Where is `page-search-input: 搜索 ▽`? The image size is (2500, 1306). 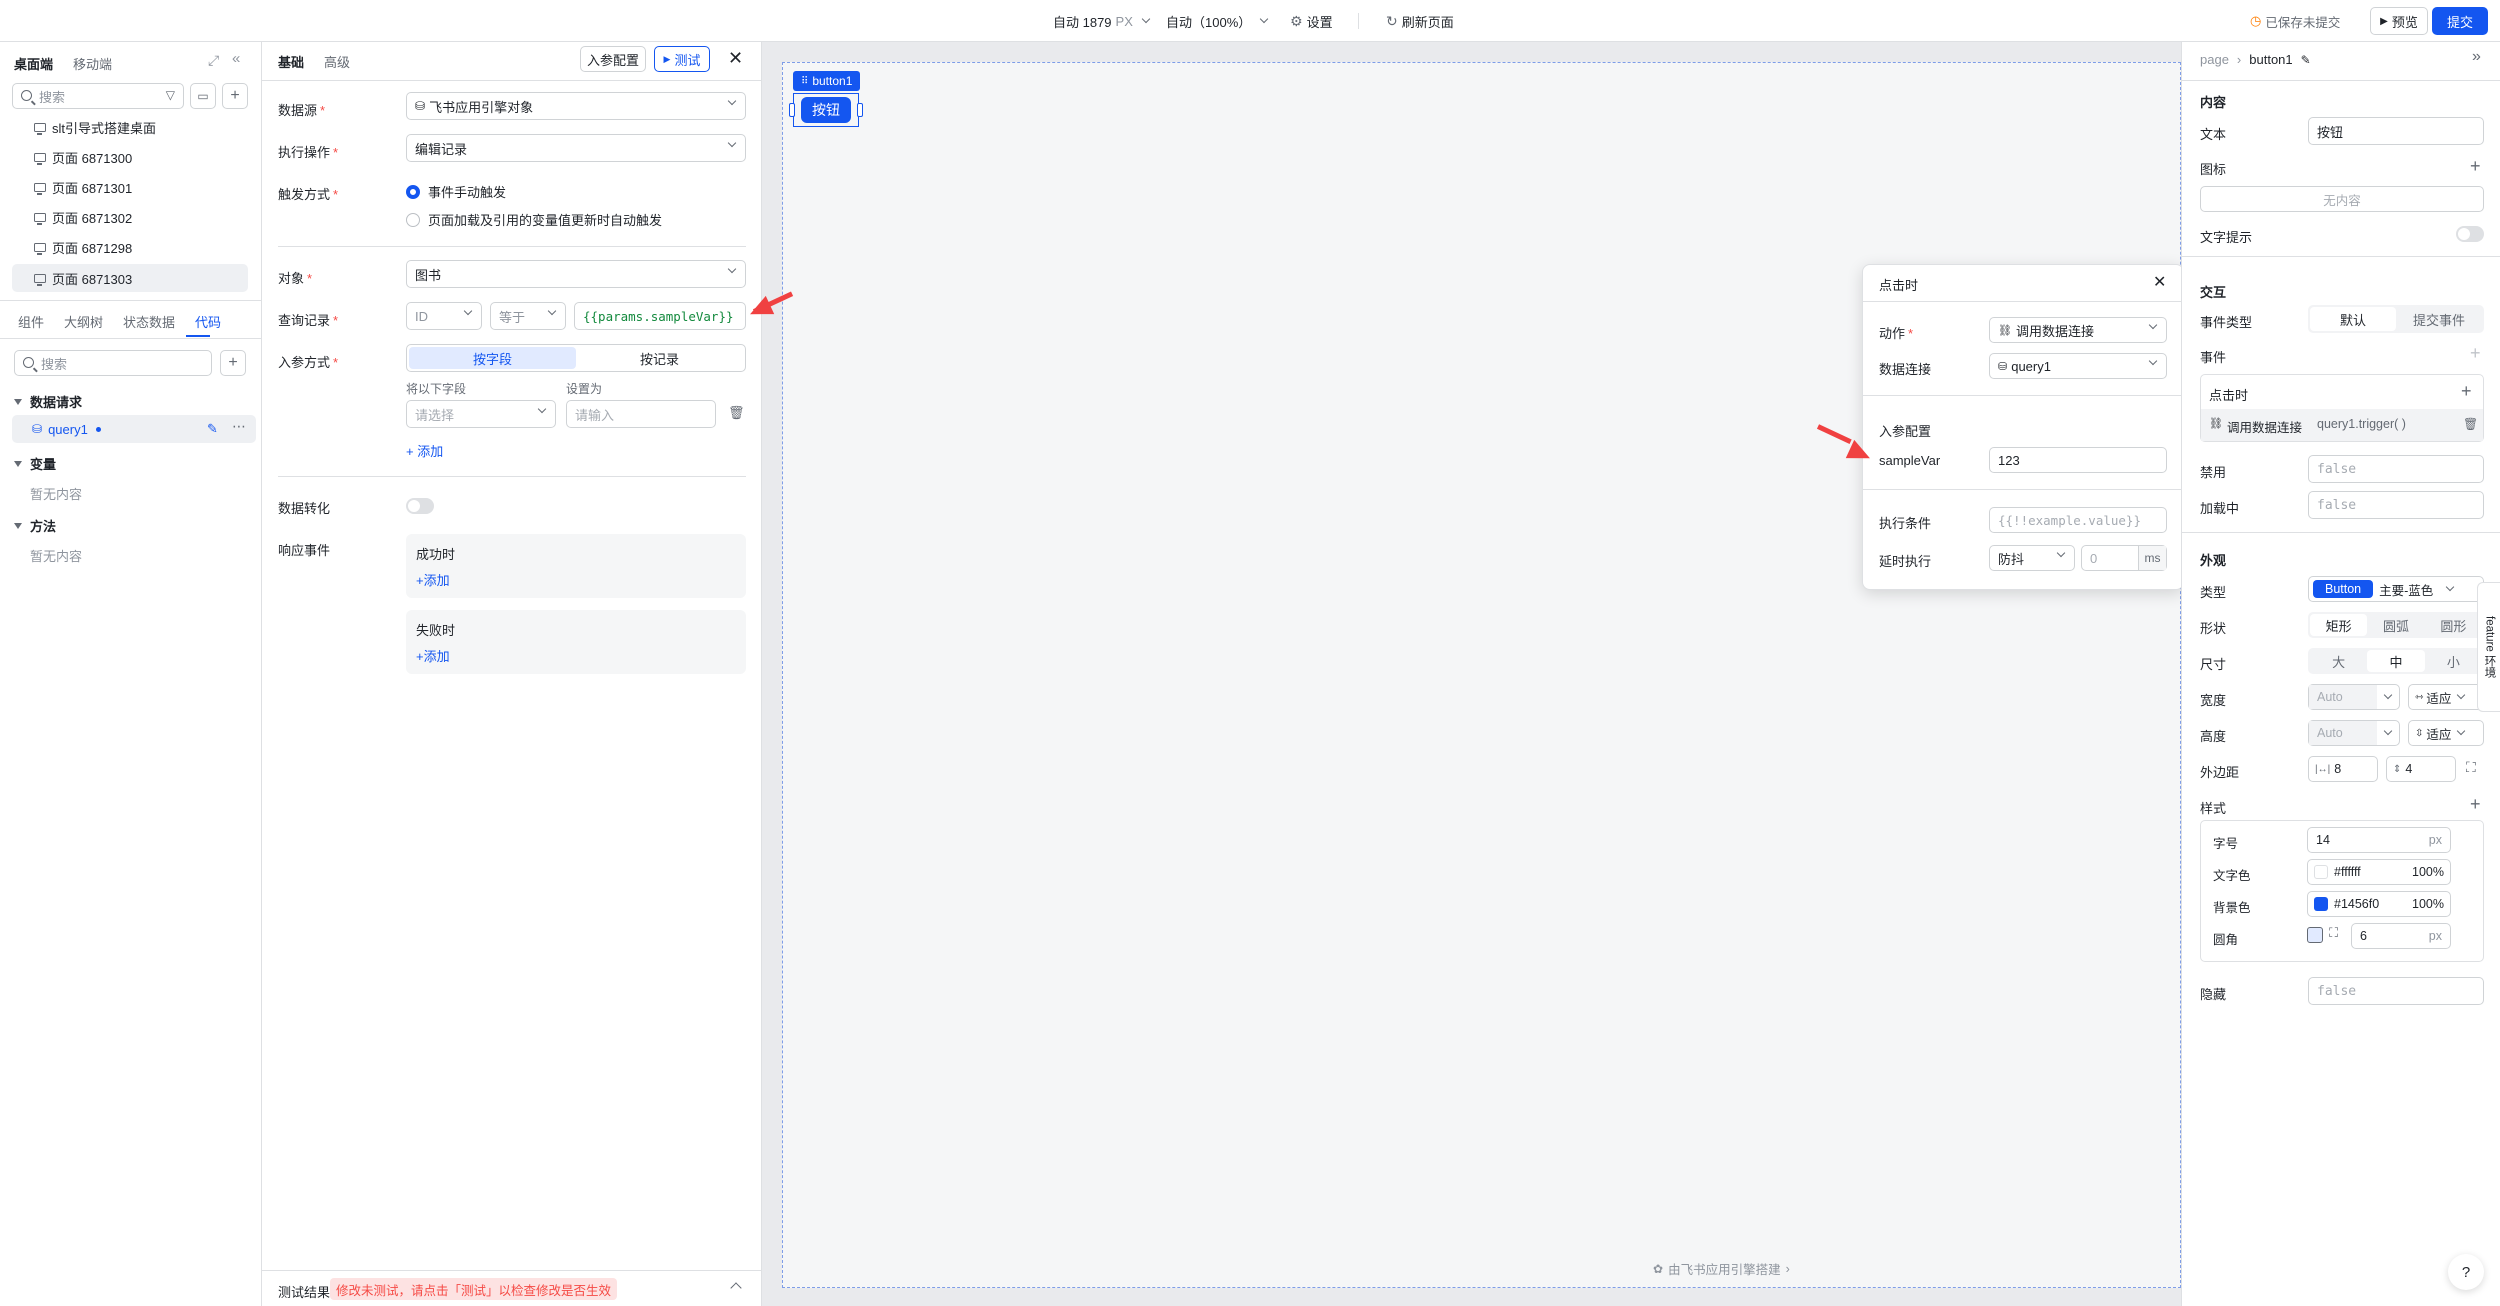
page-search-input: 搜索 ▽ is located at coordinates (98, 96).